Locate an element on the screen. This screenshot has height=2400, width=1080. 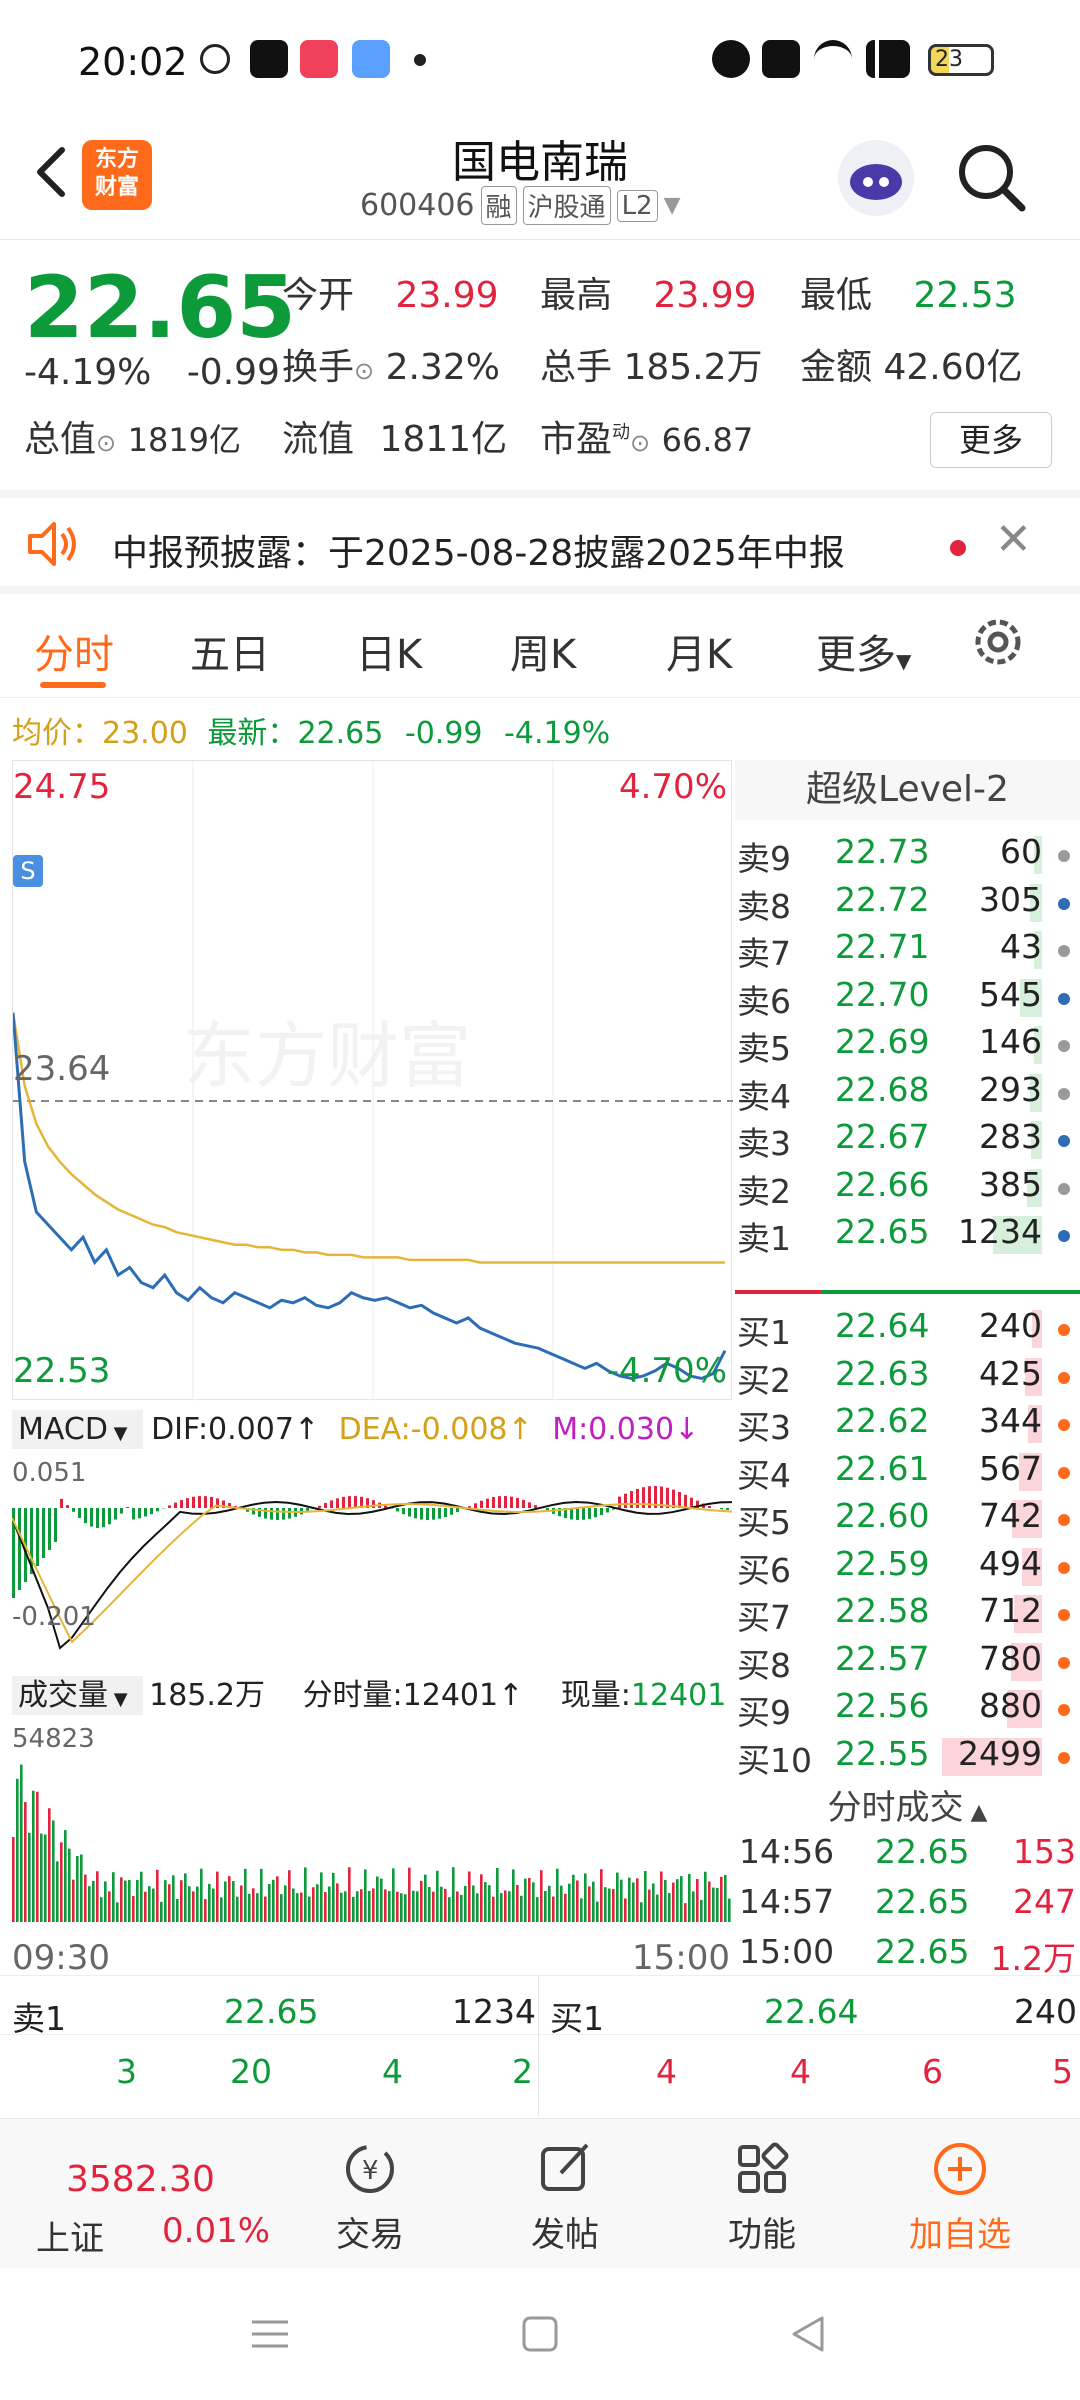
tab-weekly: 周K is located at coordinates (543, 651).